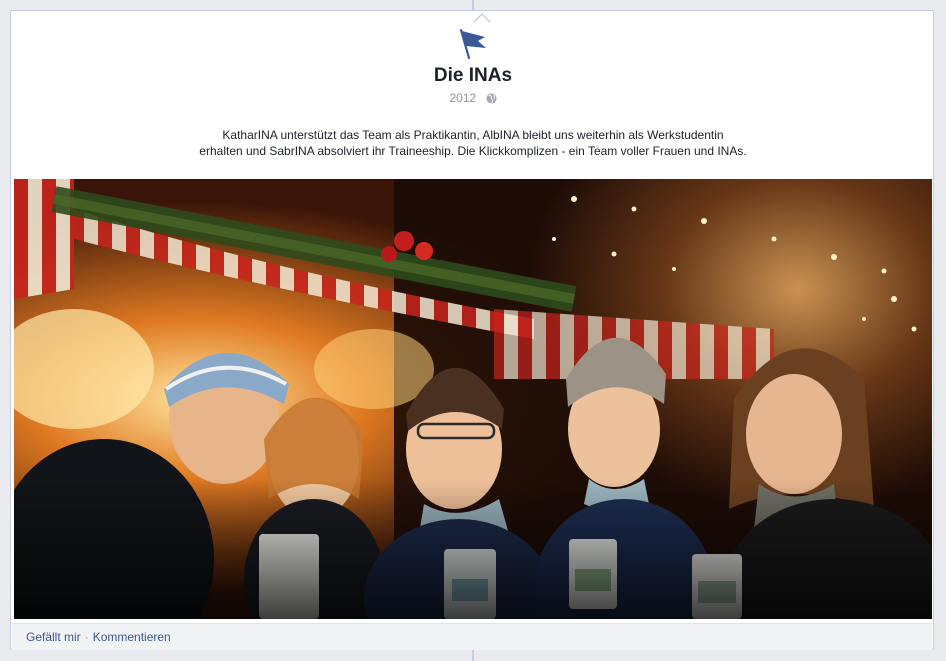 This screenshot has height=661, width=946. Describe the element at coordinates (472, 43) in the screenshot. I see `flag-icon` at that location.